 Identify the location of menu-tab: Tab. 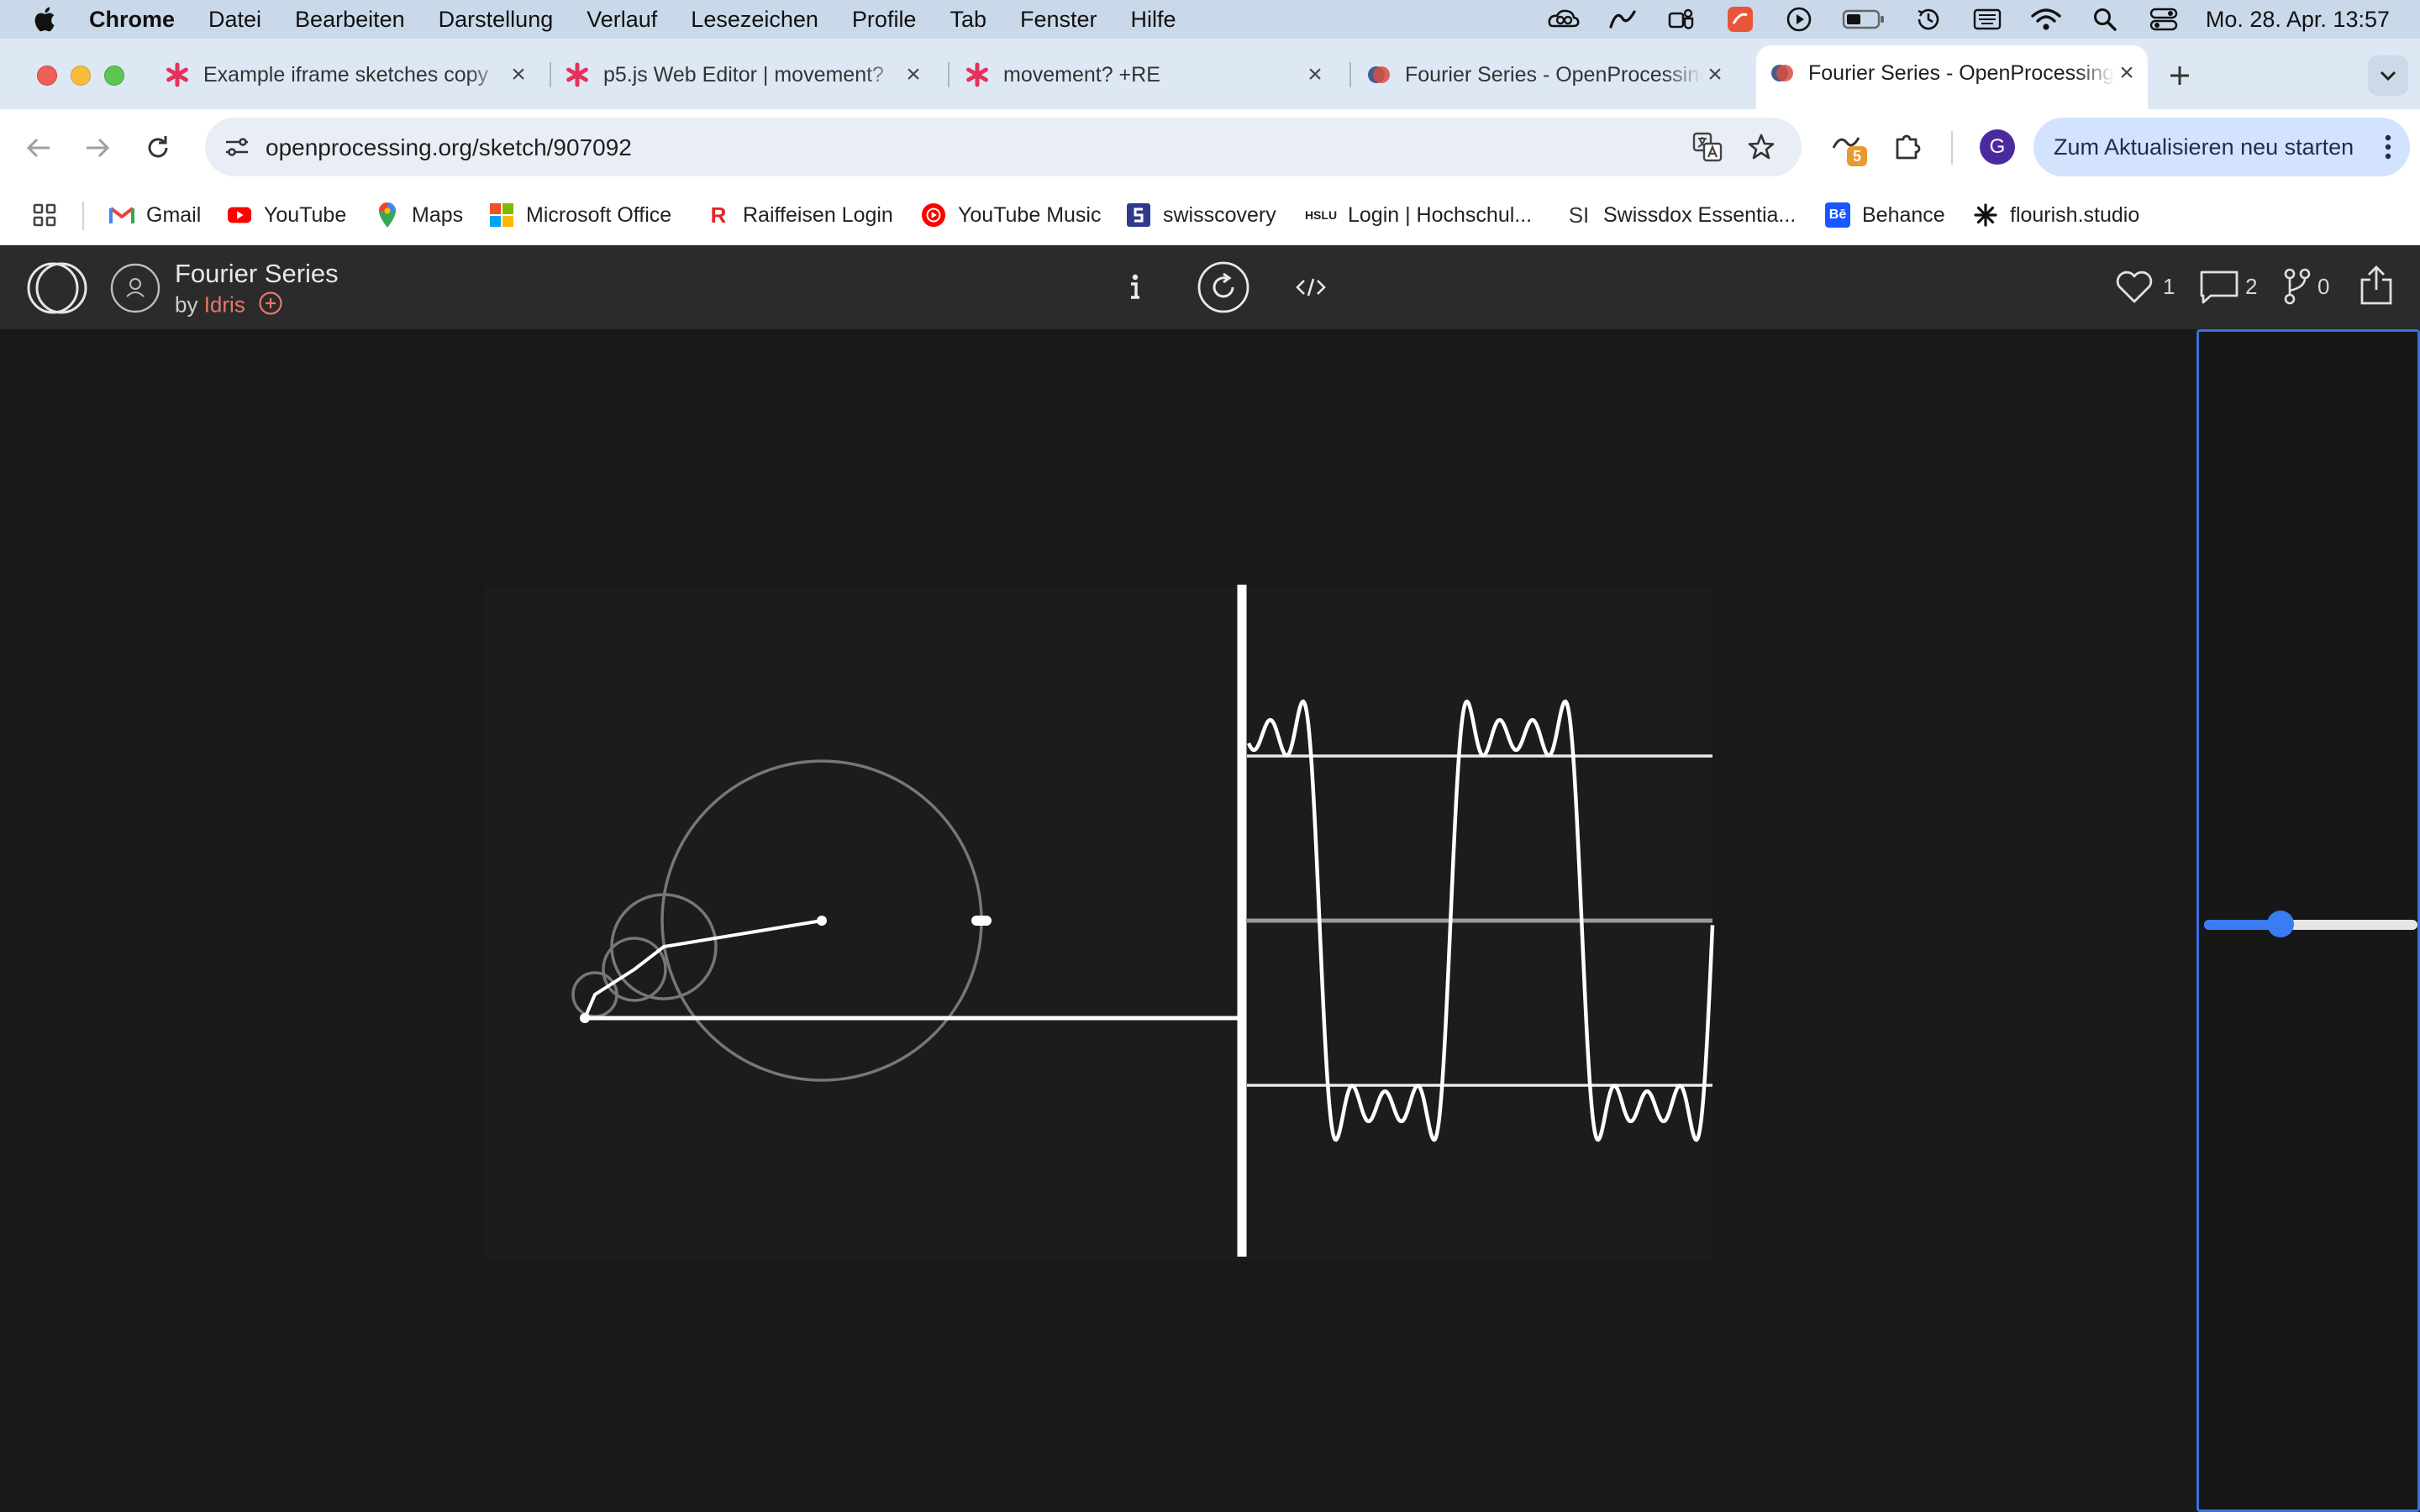
(968, 20).